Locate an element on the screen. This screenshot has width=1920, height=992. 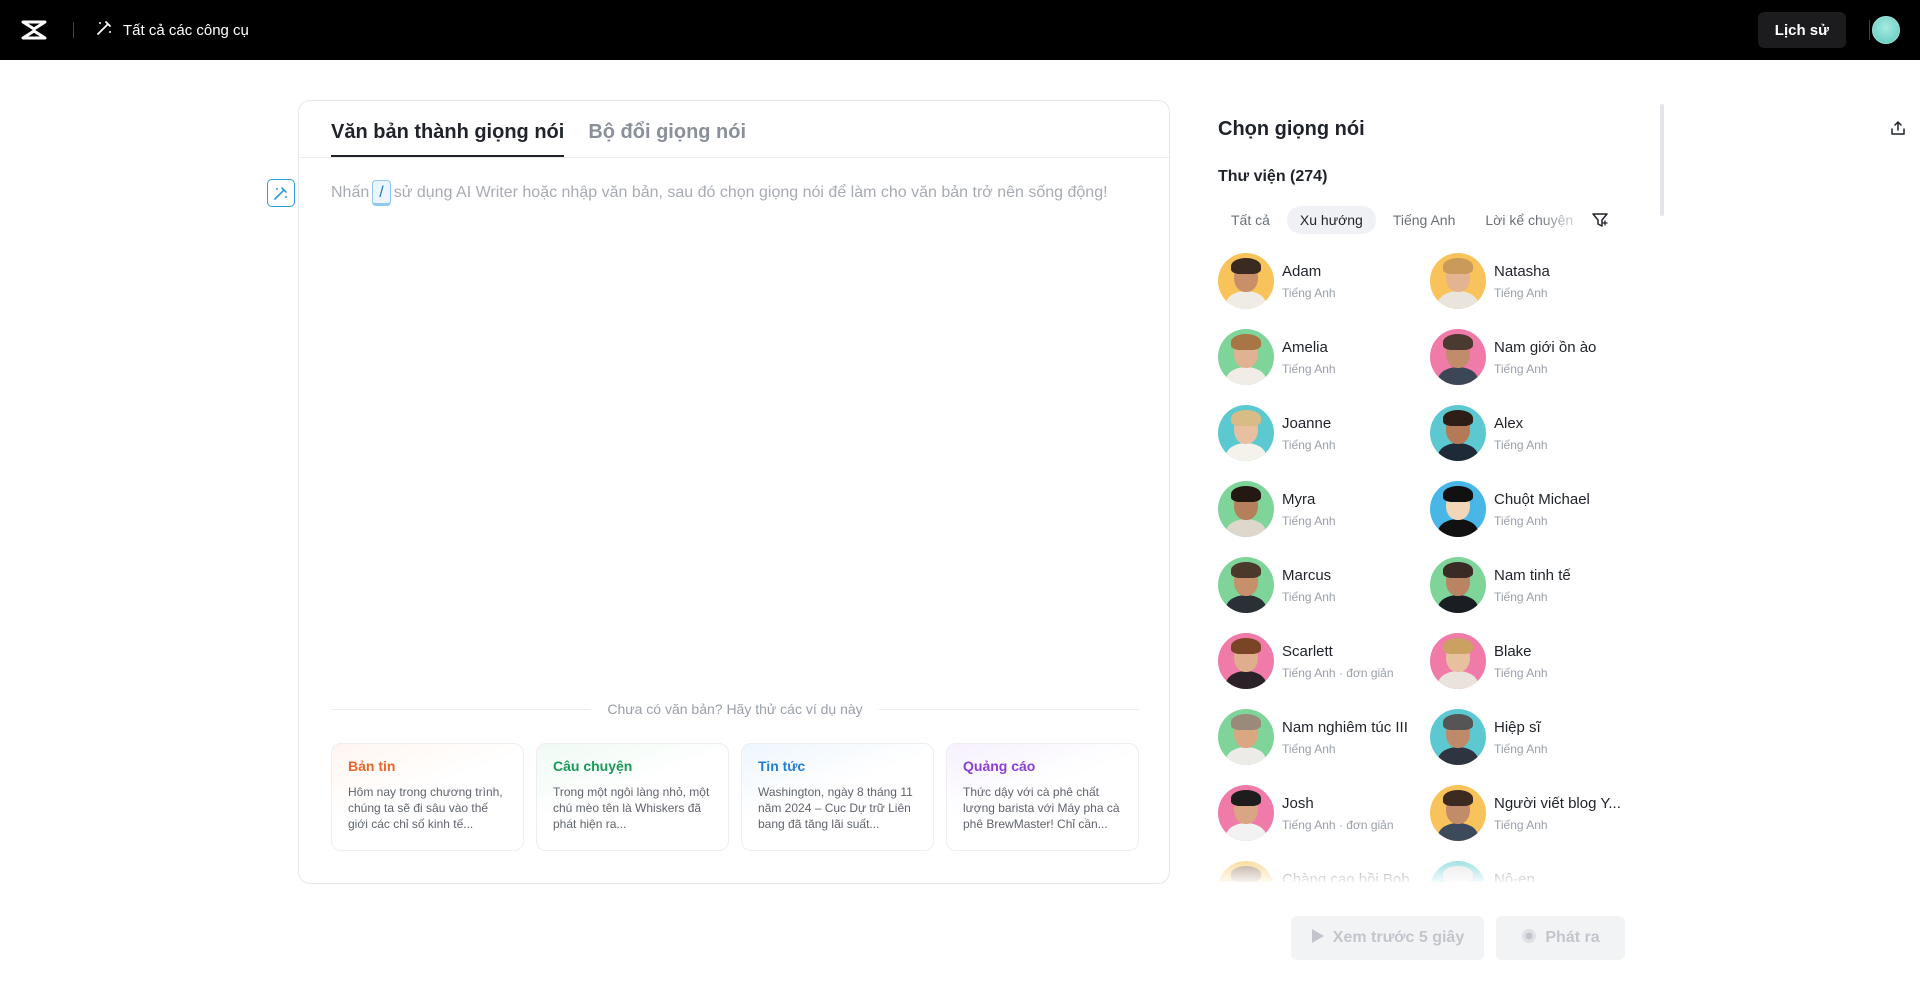
slash-key-hint: / is located at coordinates (381, 193).